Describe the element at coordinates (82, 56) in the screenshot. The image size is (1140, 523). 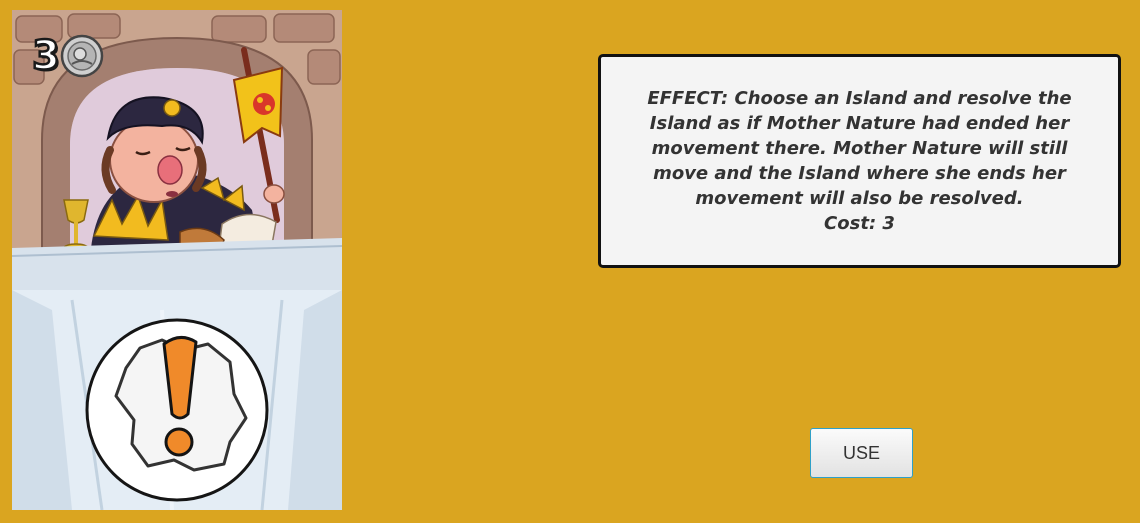
I see `coin-with-character-icon` at that location.